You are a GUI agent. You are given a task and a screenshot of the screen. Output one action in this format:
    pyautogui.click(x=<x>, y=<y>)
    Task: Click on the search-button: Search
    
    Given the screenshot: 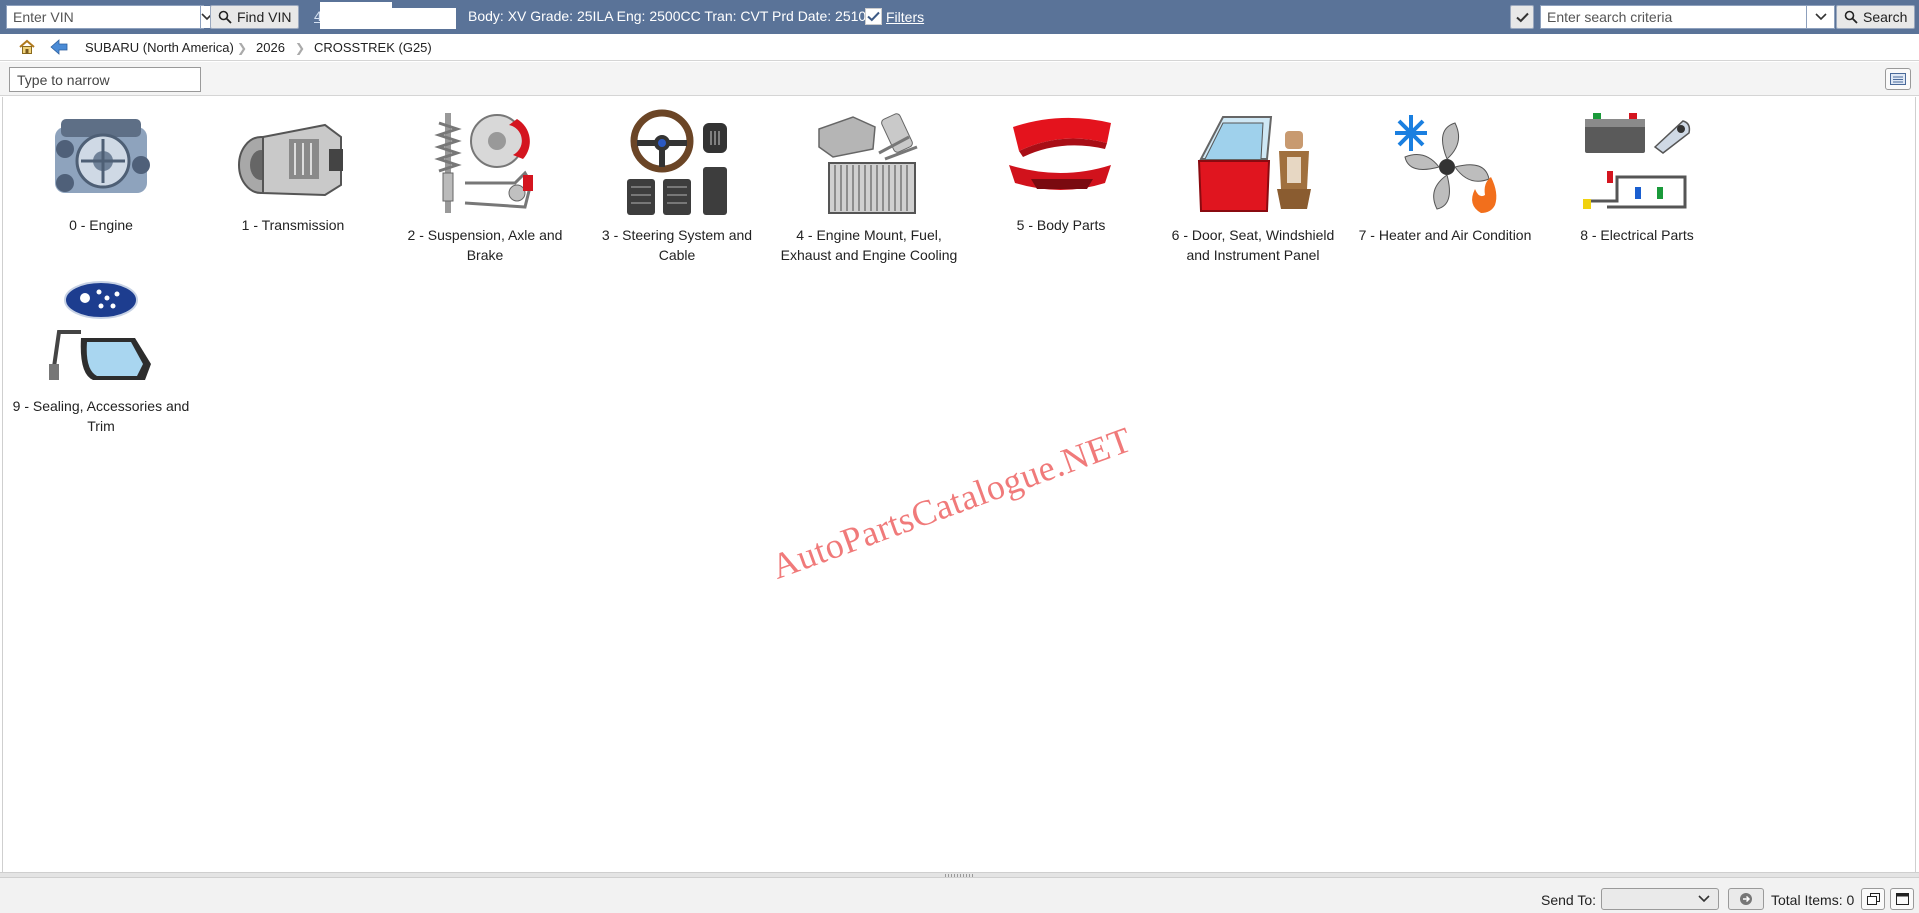 What is the action you would take?
    pyautogui.click(x=1876, y=17)
    